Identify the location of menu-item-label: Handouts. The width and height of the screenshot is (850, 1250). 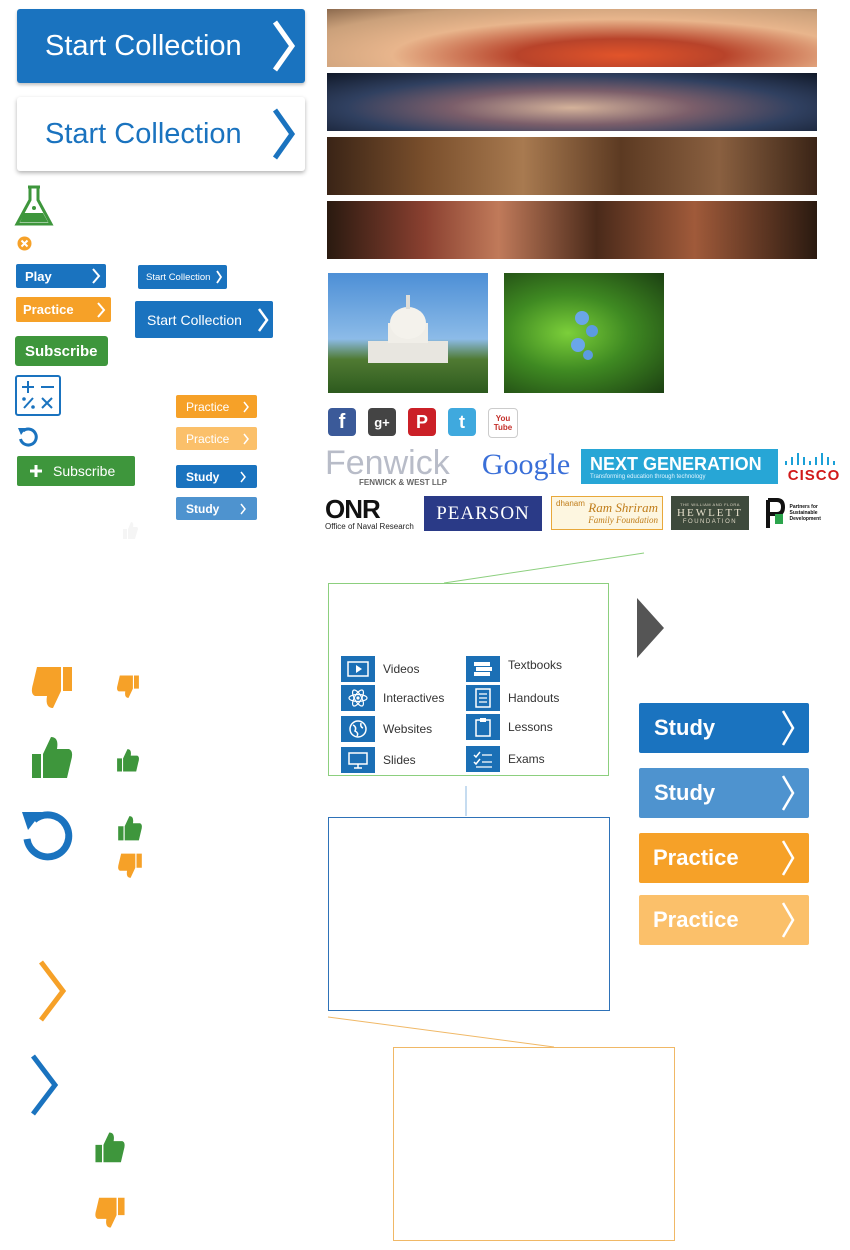
(534, 698).